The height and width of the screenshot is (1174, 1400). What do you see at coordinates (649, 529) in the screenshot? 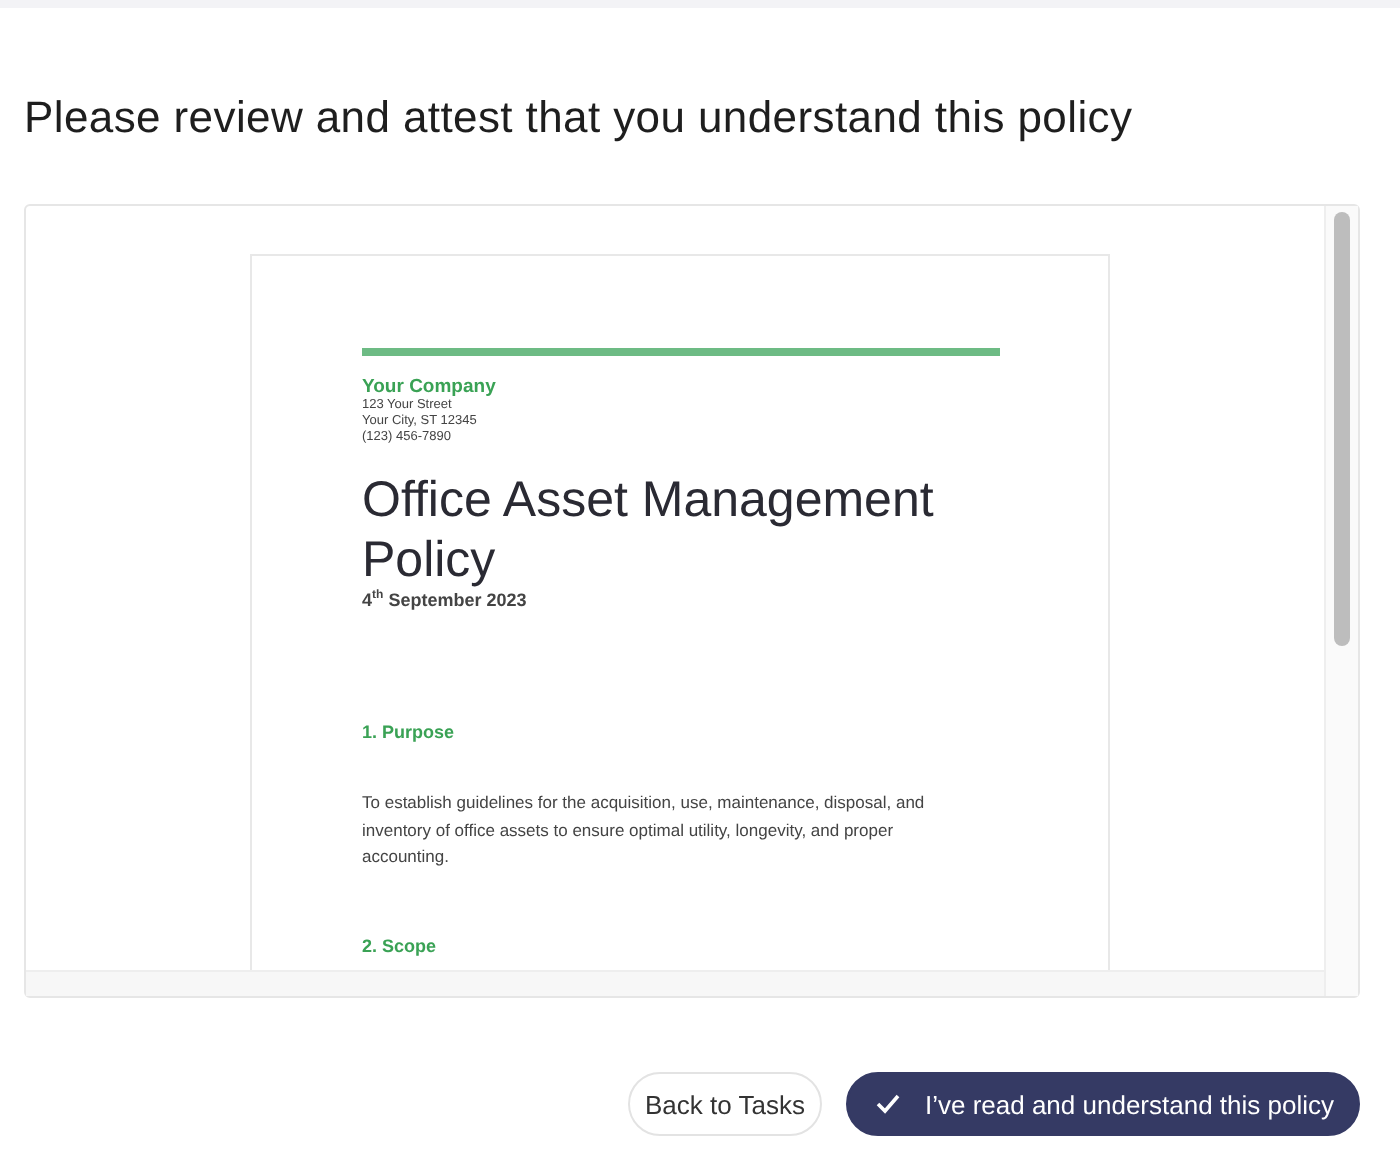
I see `document-title: Office Asset Management Policy` at bounding box center [649, 529].